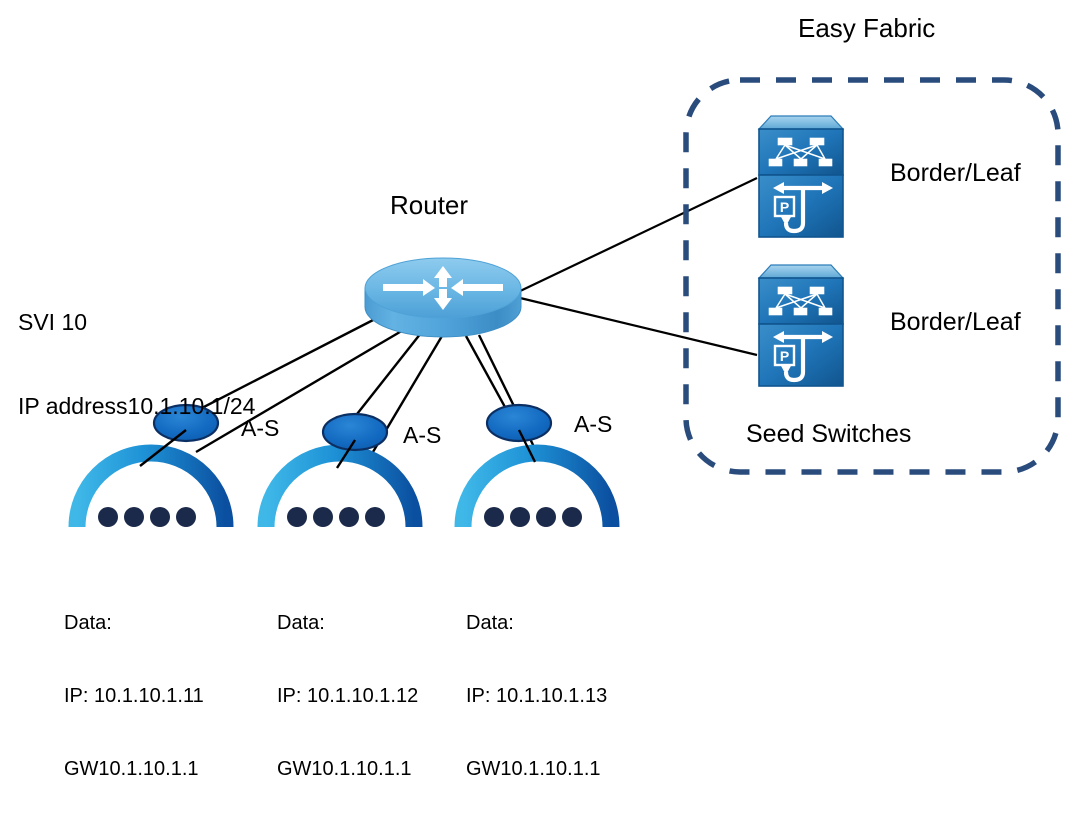 This screenshot has height=830, width=1081. What do you see at coordinates (88, 622) in the screenshot?
I see `data-title-1: Data:` at bounding box center [88, 622].